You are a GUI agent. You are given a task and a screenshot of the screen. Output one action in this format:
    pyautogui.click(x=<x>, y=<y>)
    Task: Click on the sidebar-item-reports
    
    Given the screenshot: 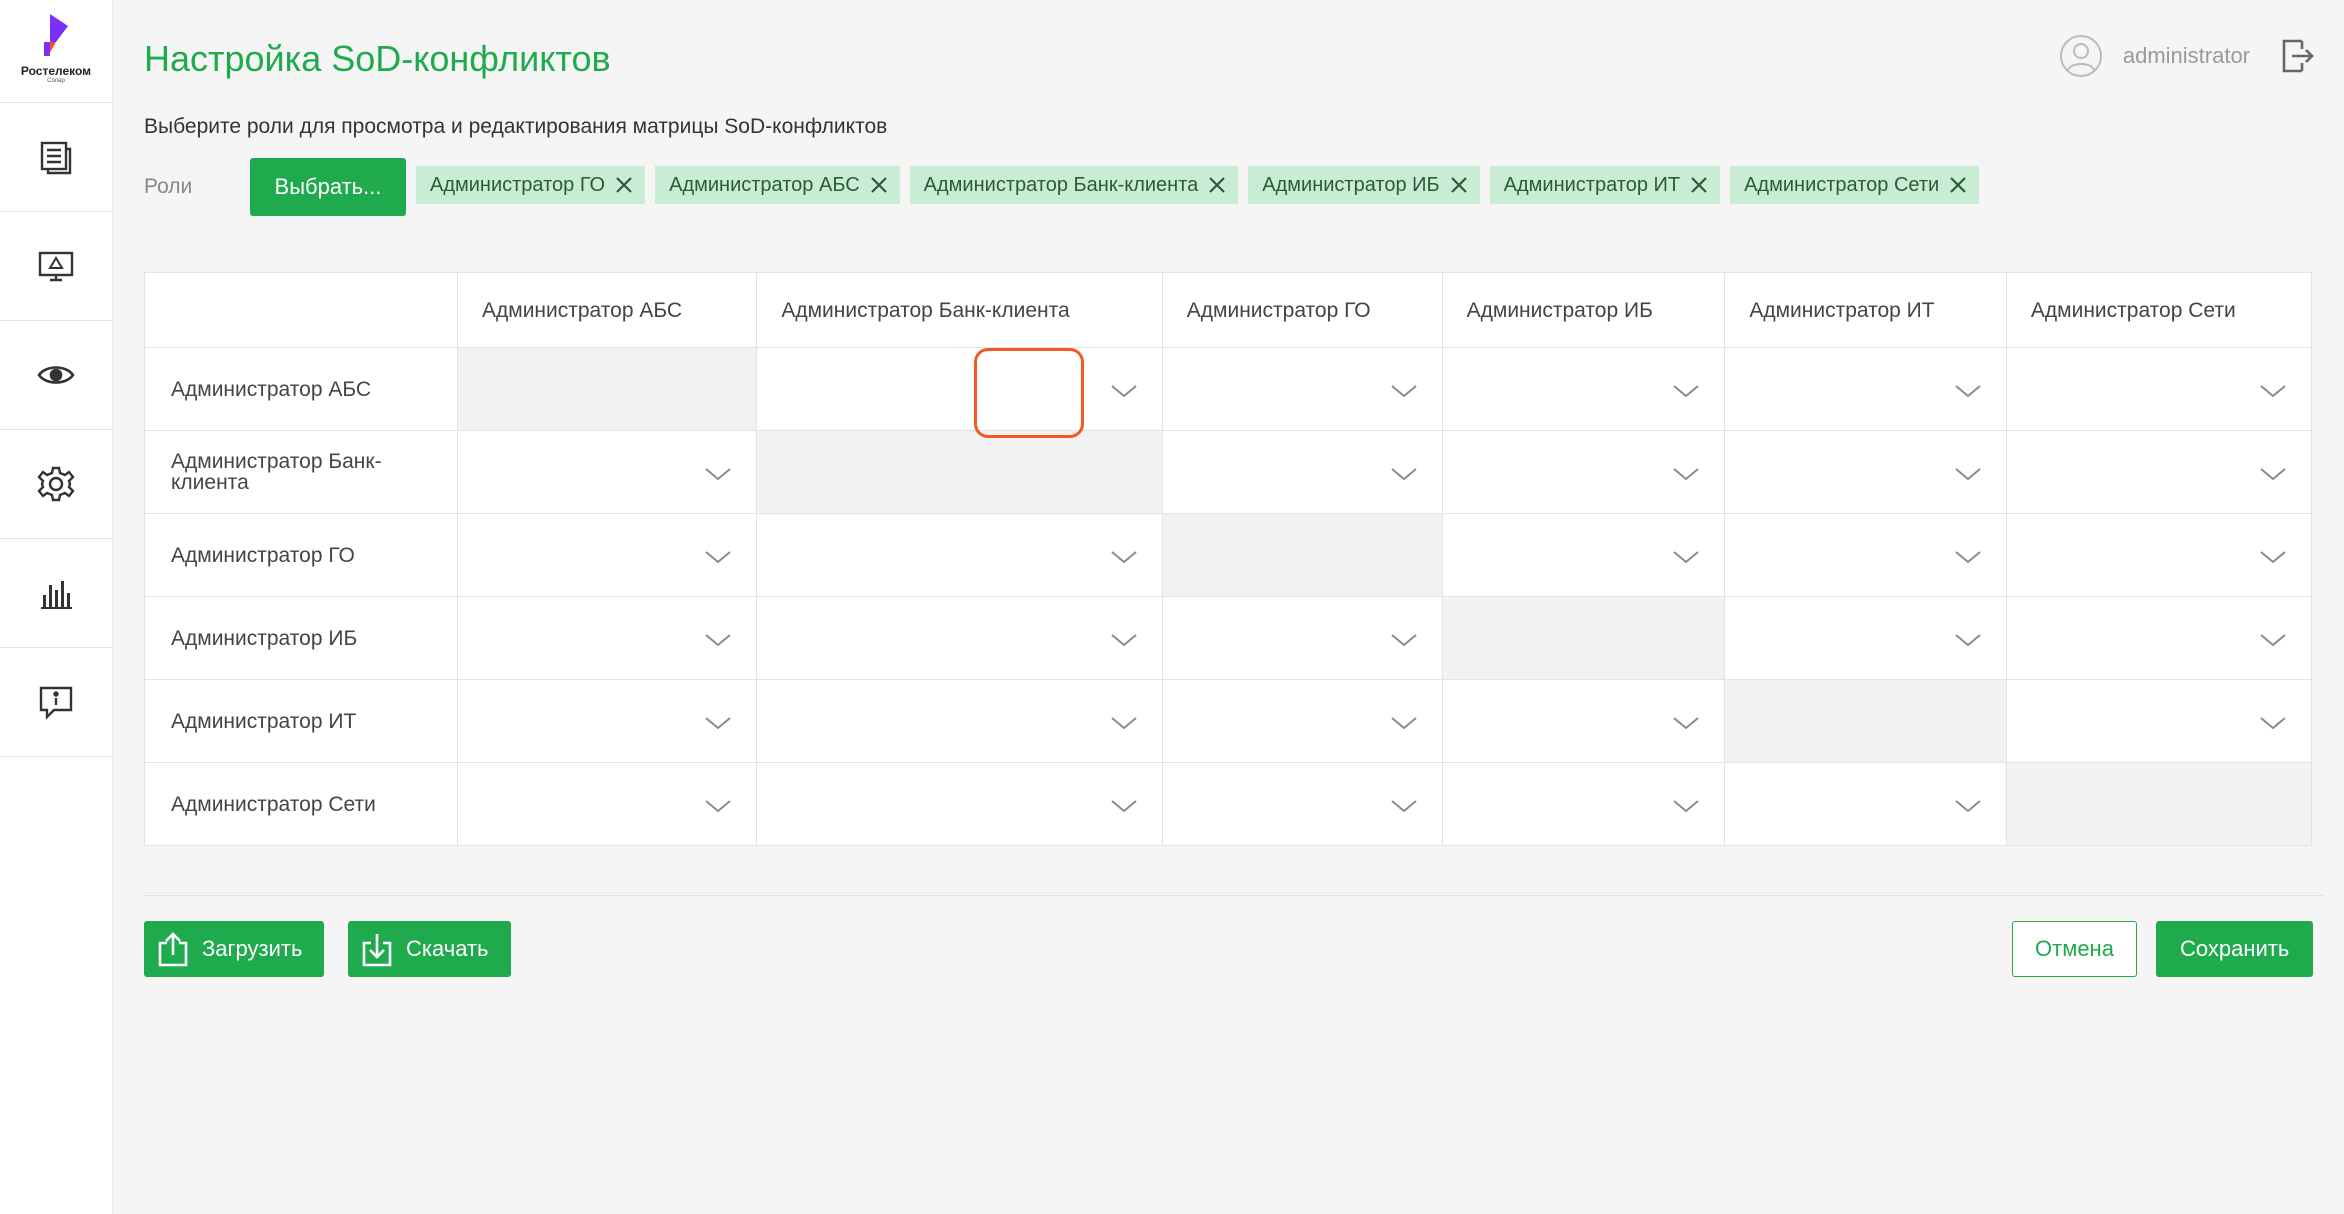 What is the action you would take?
    pyautogui.click(x=56, y=593)
    